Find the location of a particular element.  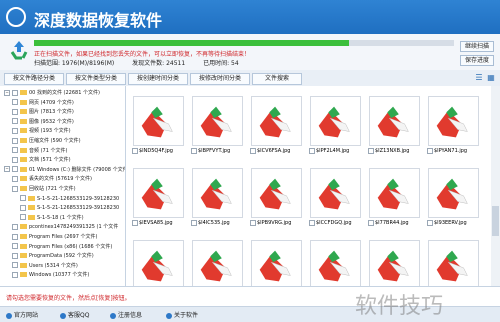

tree-item: Program Files (x86) (1686 个文件) is located at coordinates (62, 247).